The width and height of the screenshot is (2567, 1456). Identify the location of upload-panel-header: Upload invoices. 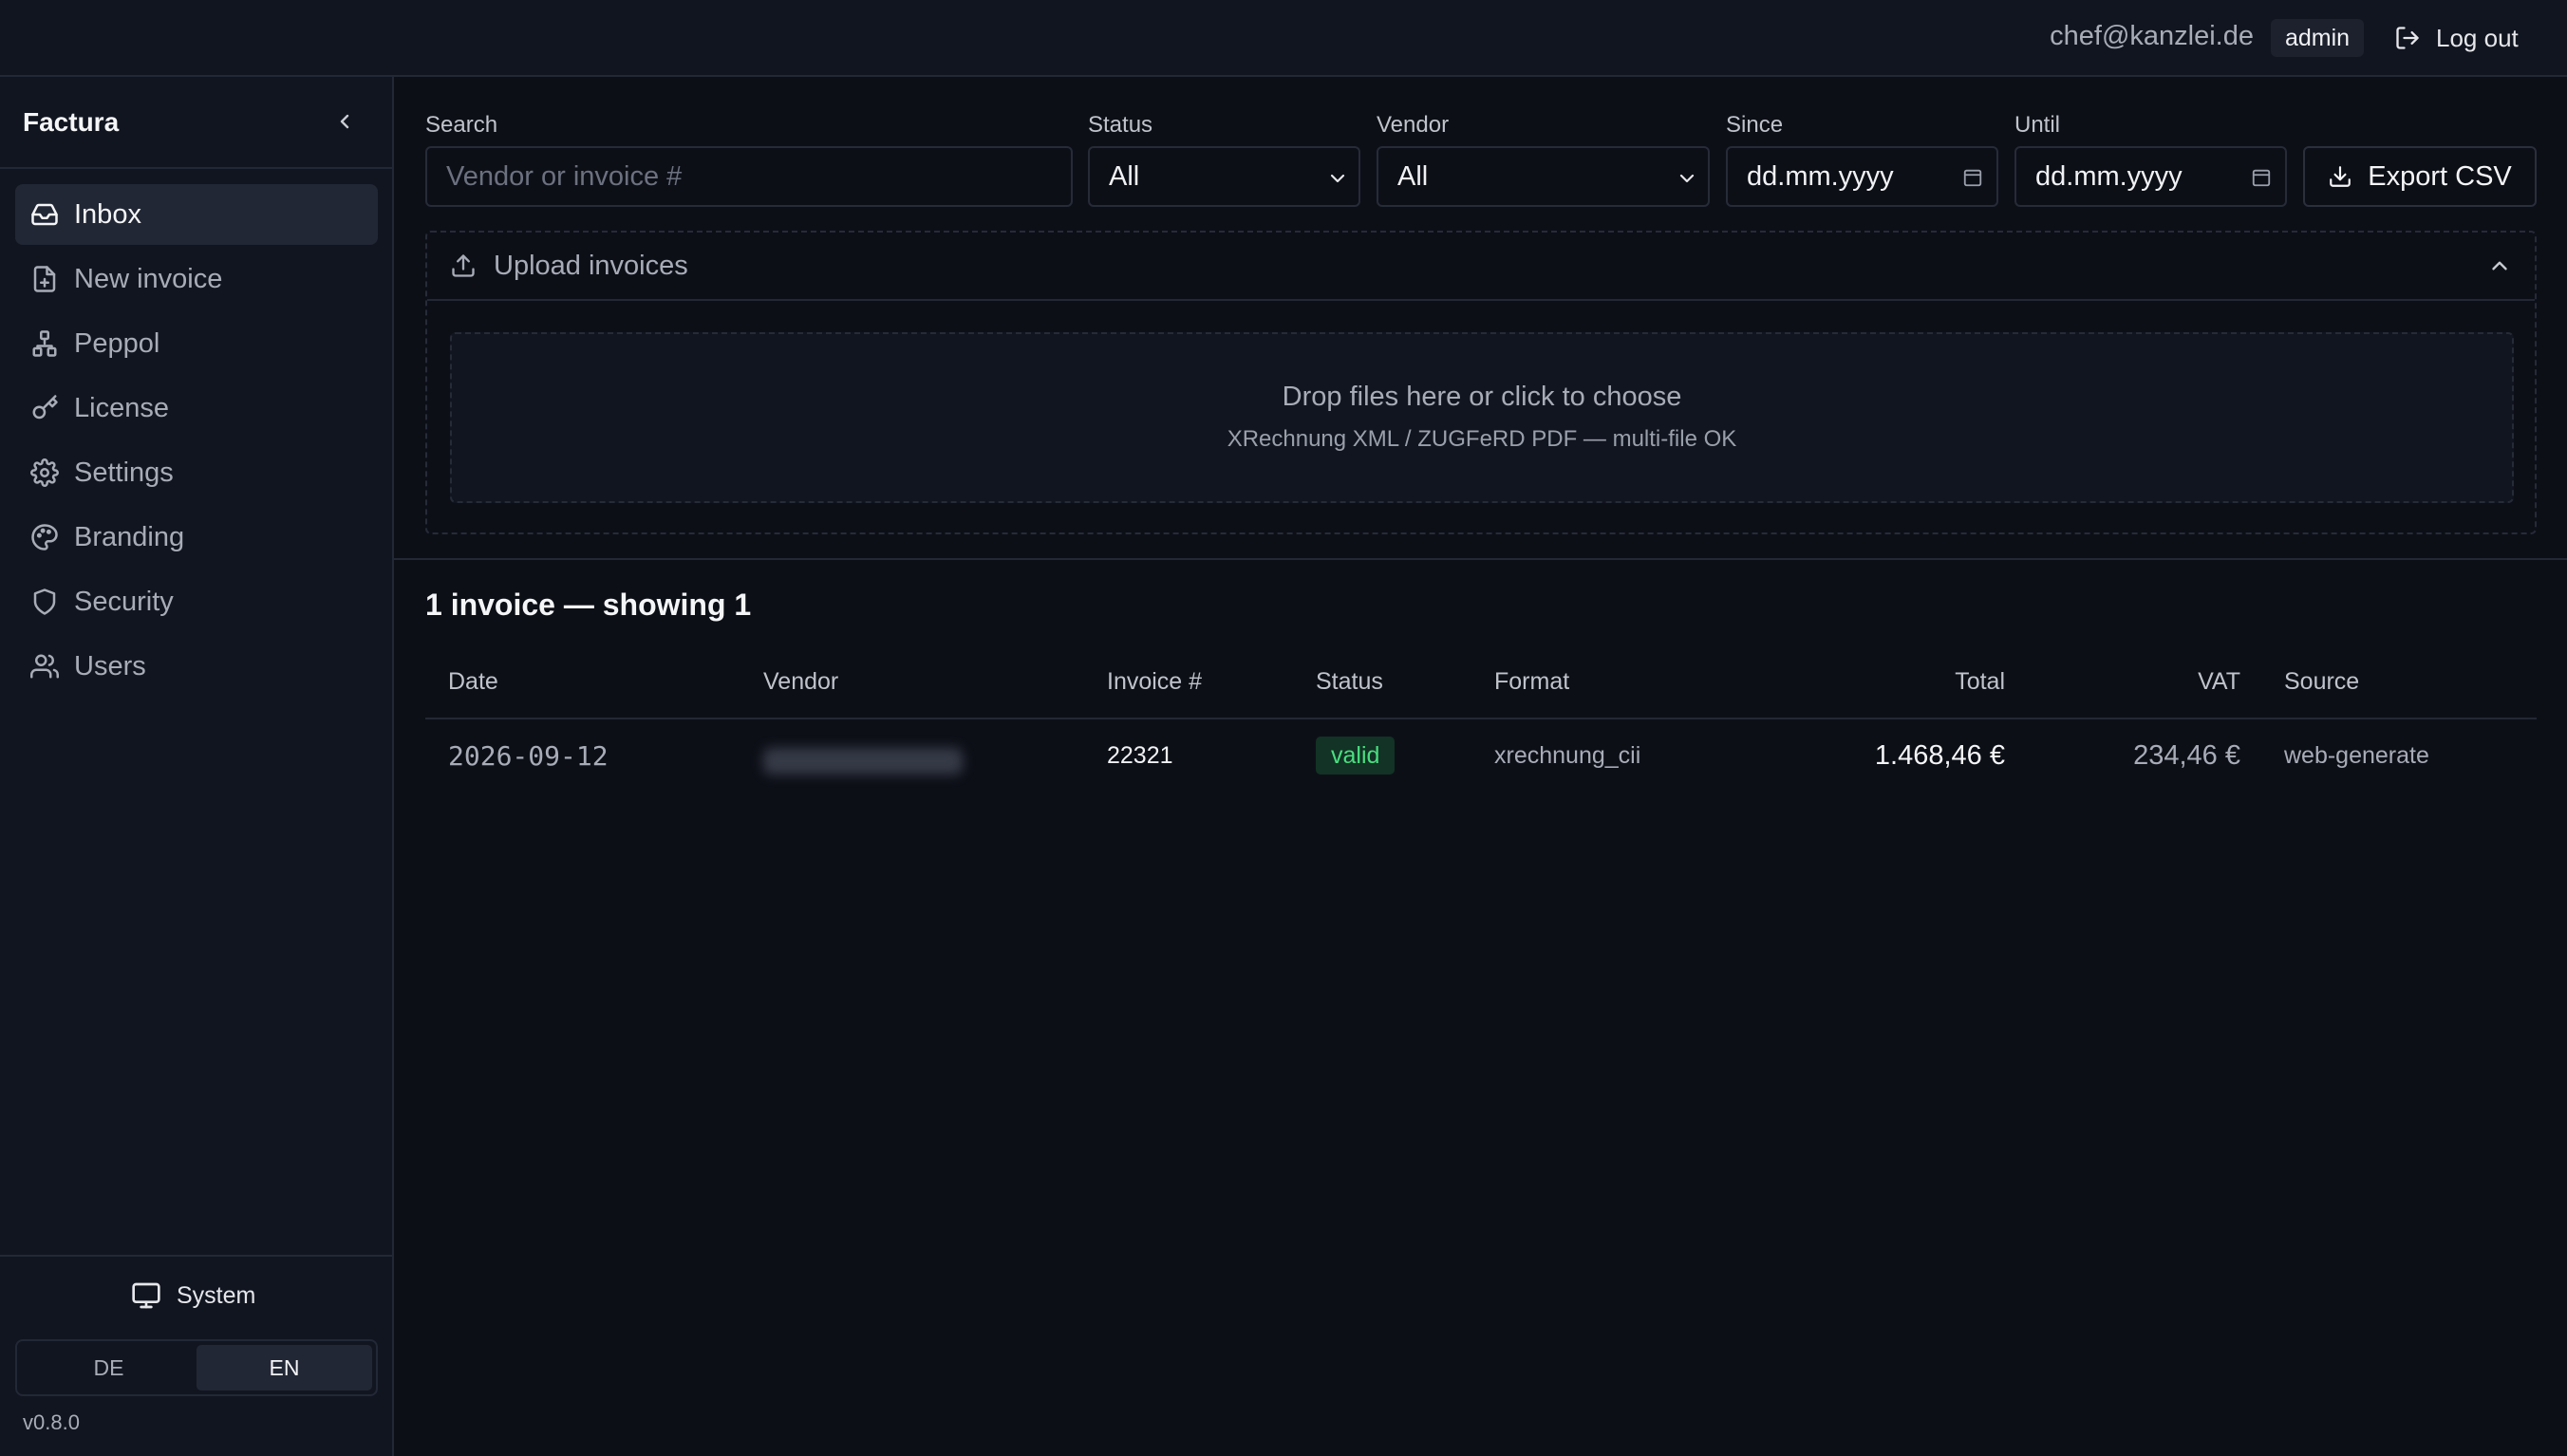
(1481, 267).